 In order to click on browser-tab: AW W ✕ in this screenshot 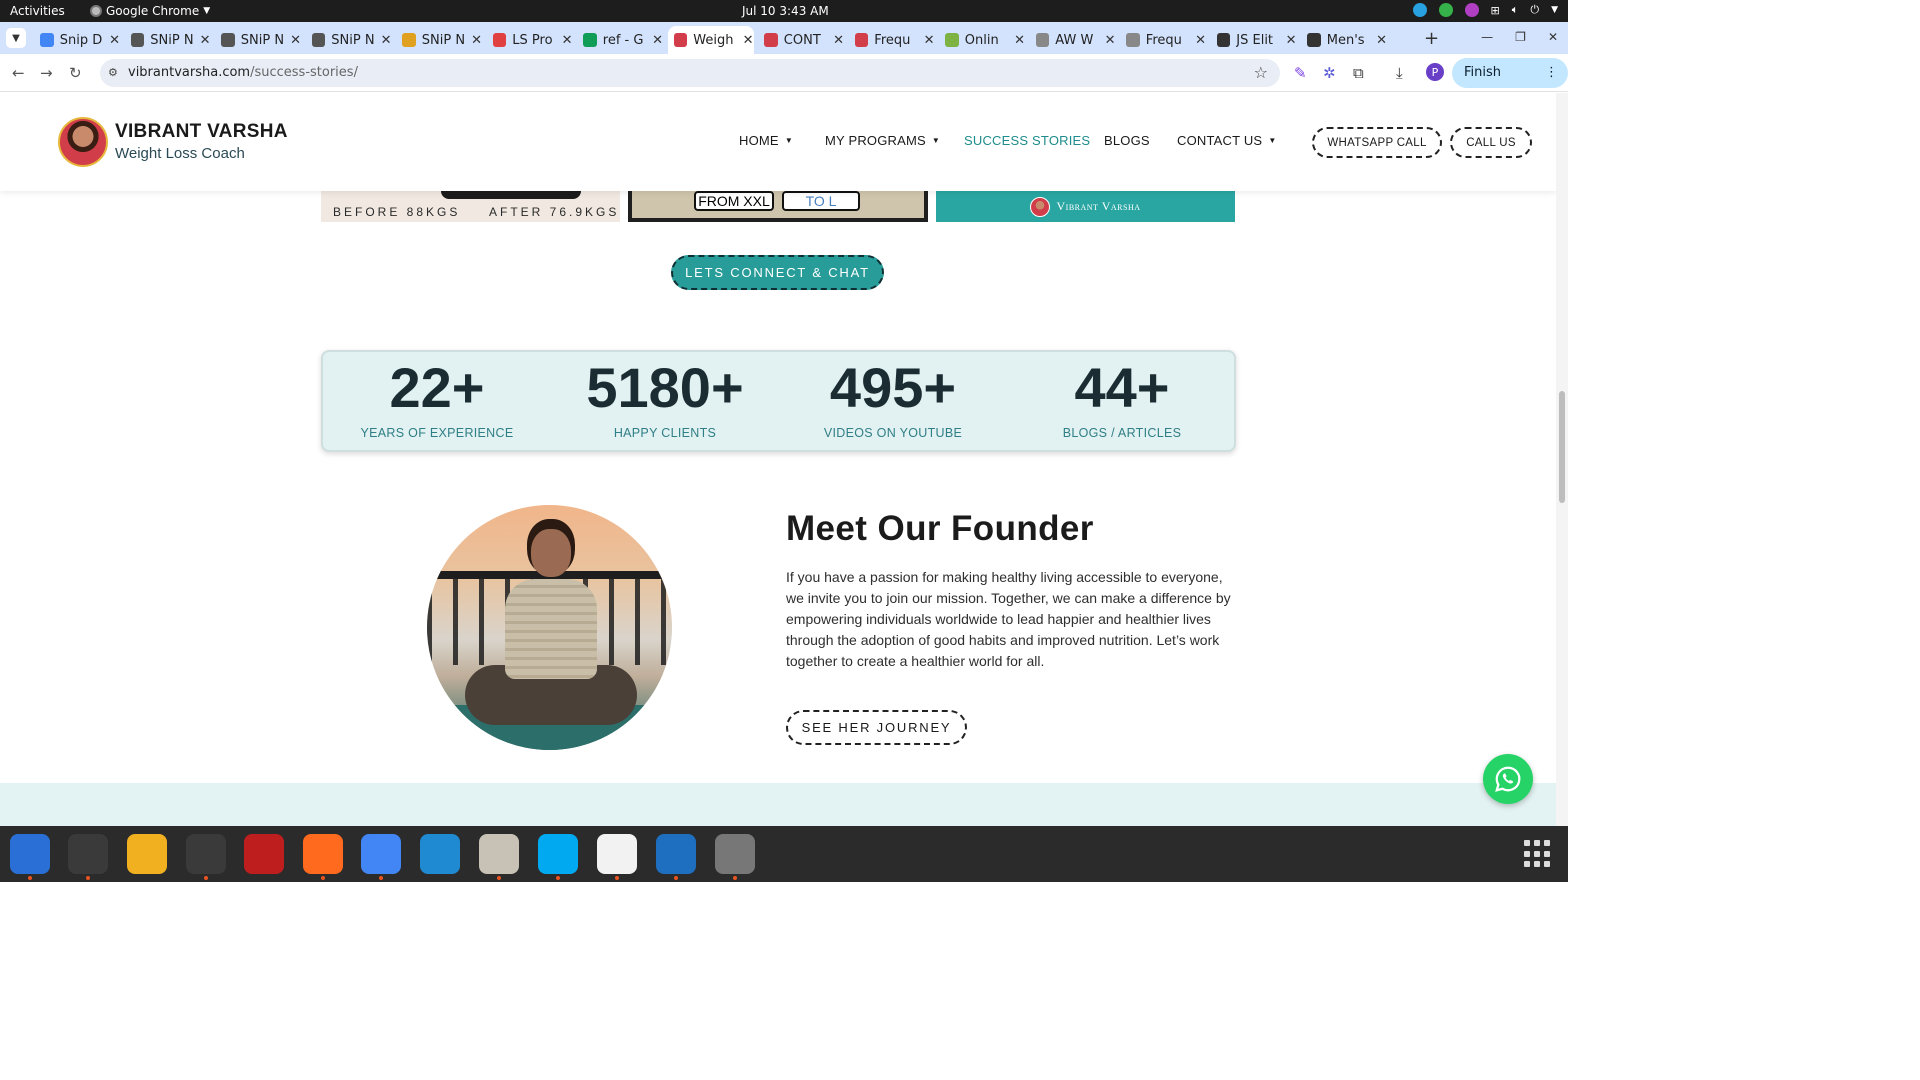, I will do `click(1073, 40)`.